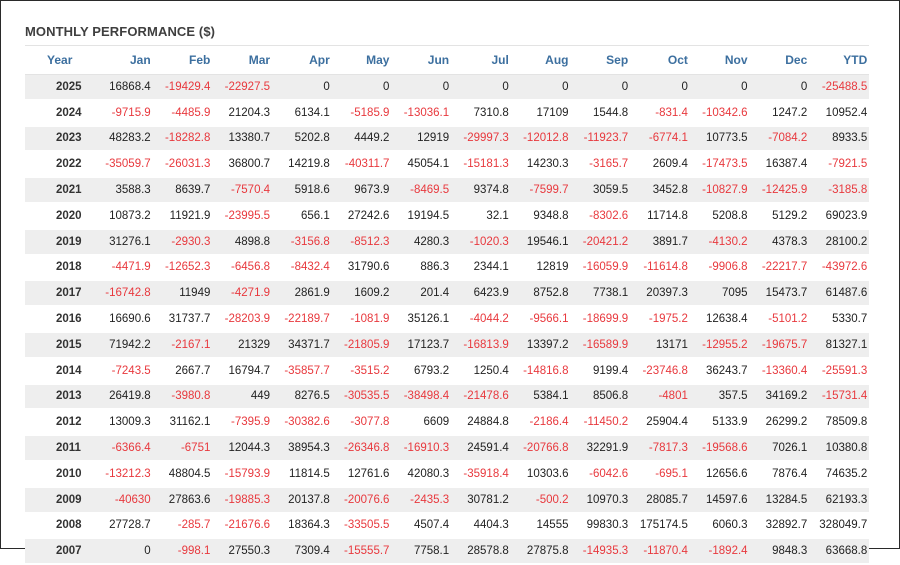  Describe the element at coordinates (59, 87) in the screenshot. I see `year-cell: 2025` at that location.